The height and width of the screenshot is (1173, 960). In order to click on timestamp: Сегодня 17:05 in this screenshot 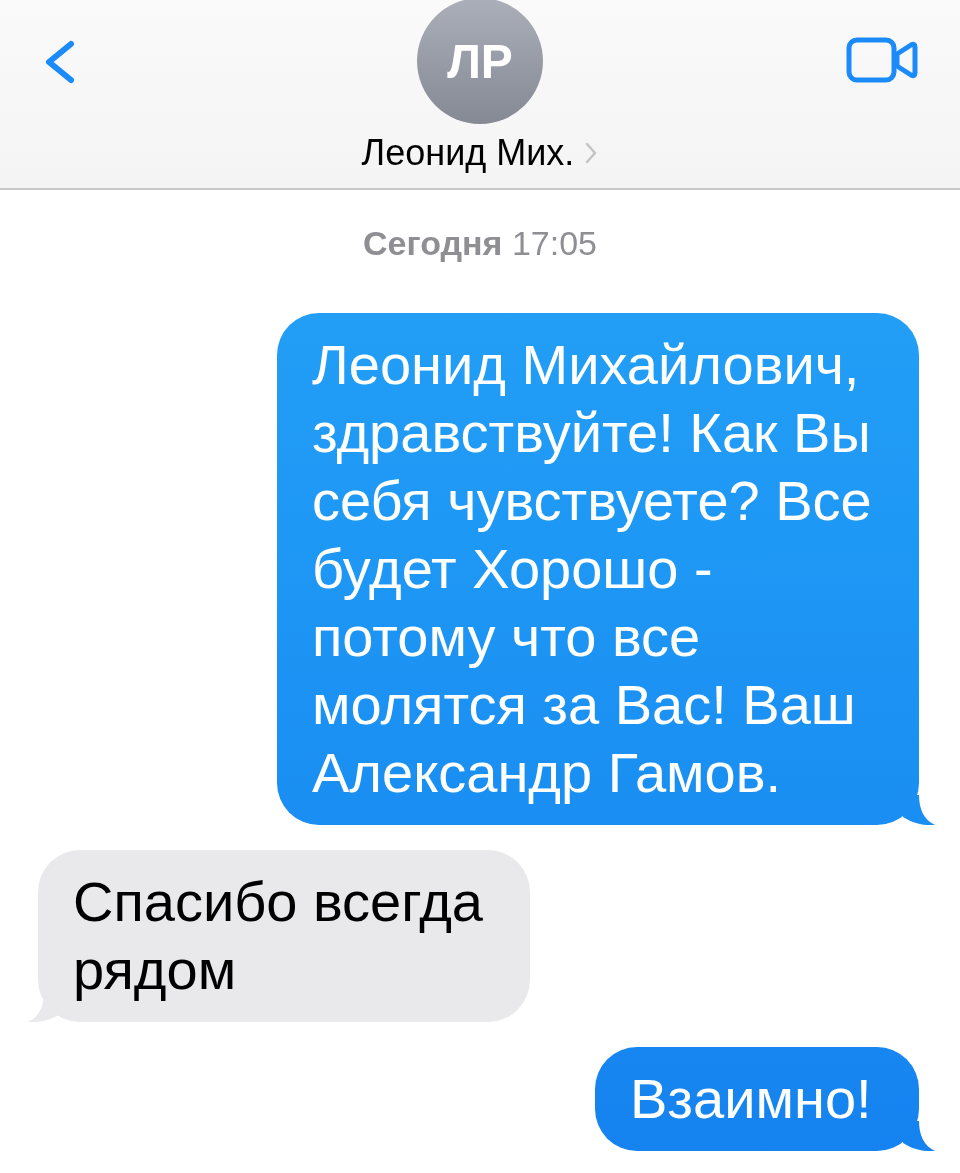, I will do `click(480, 243)`.